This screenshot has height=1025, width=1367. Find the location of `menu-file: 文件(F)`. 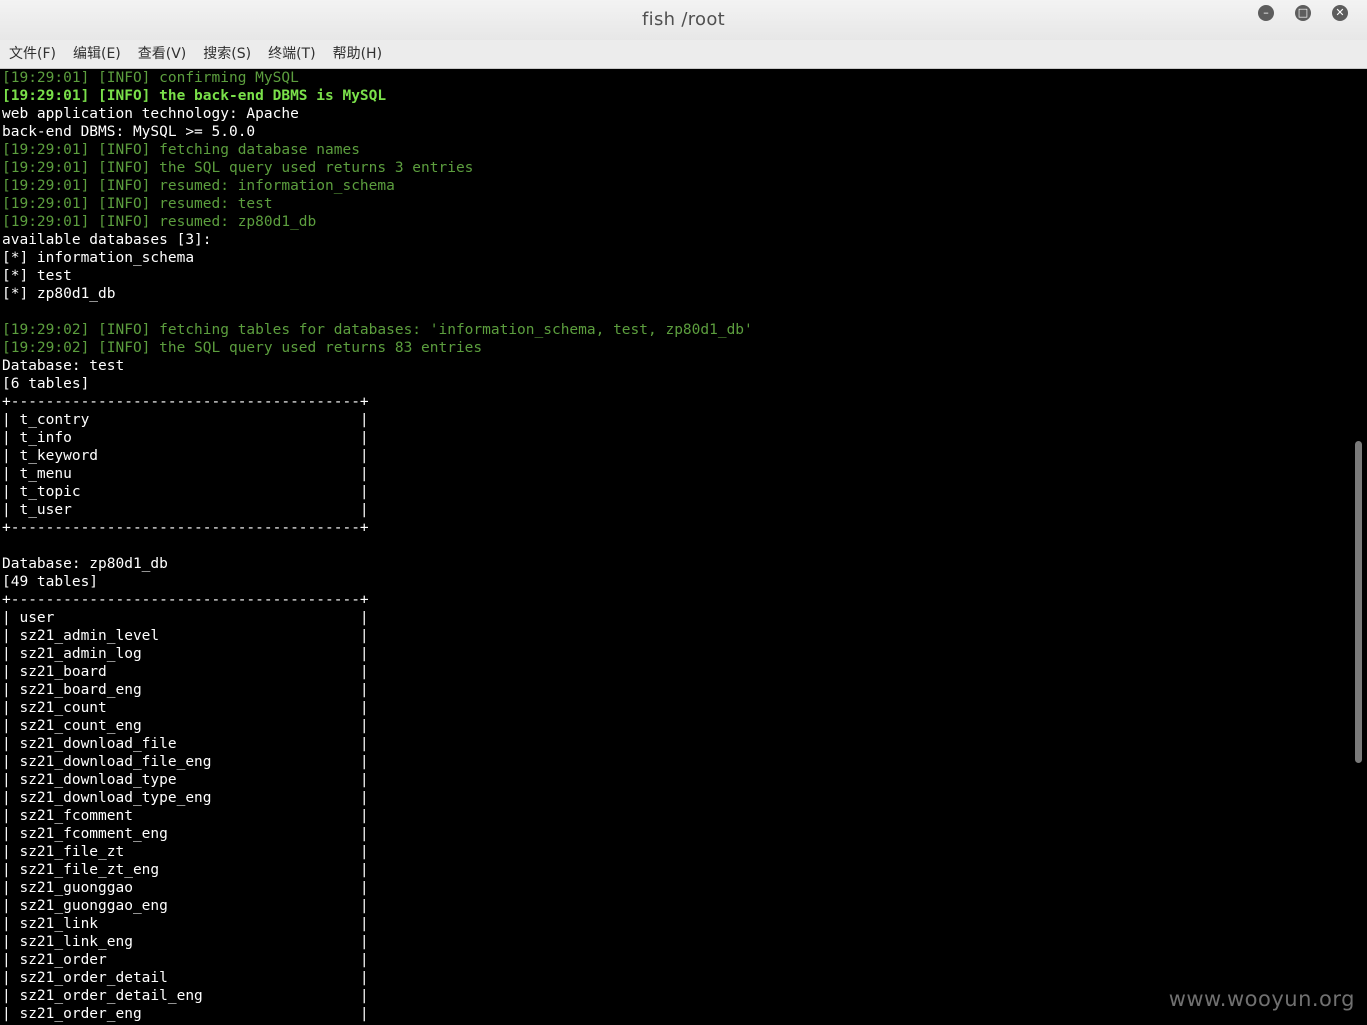

menu-file: 文件(F) is located at coordinates (32, 54).